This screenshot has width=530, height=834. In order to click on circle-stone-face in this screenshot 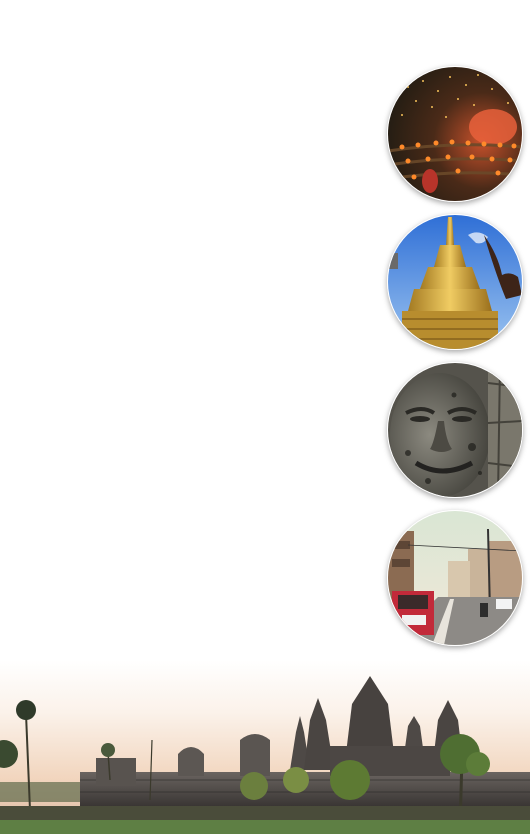, I will do `click(455, 430)`.